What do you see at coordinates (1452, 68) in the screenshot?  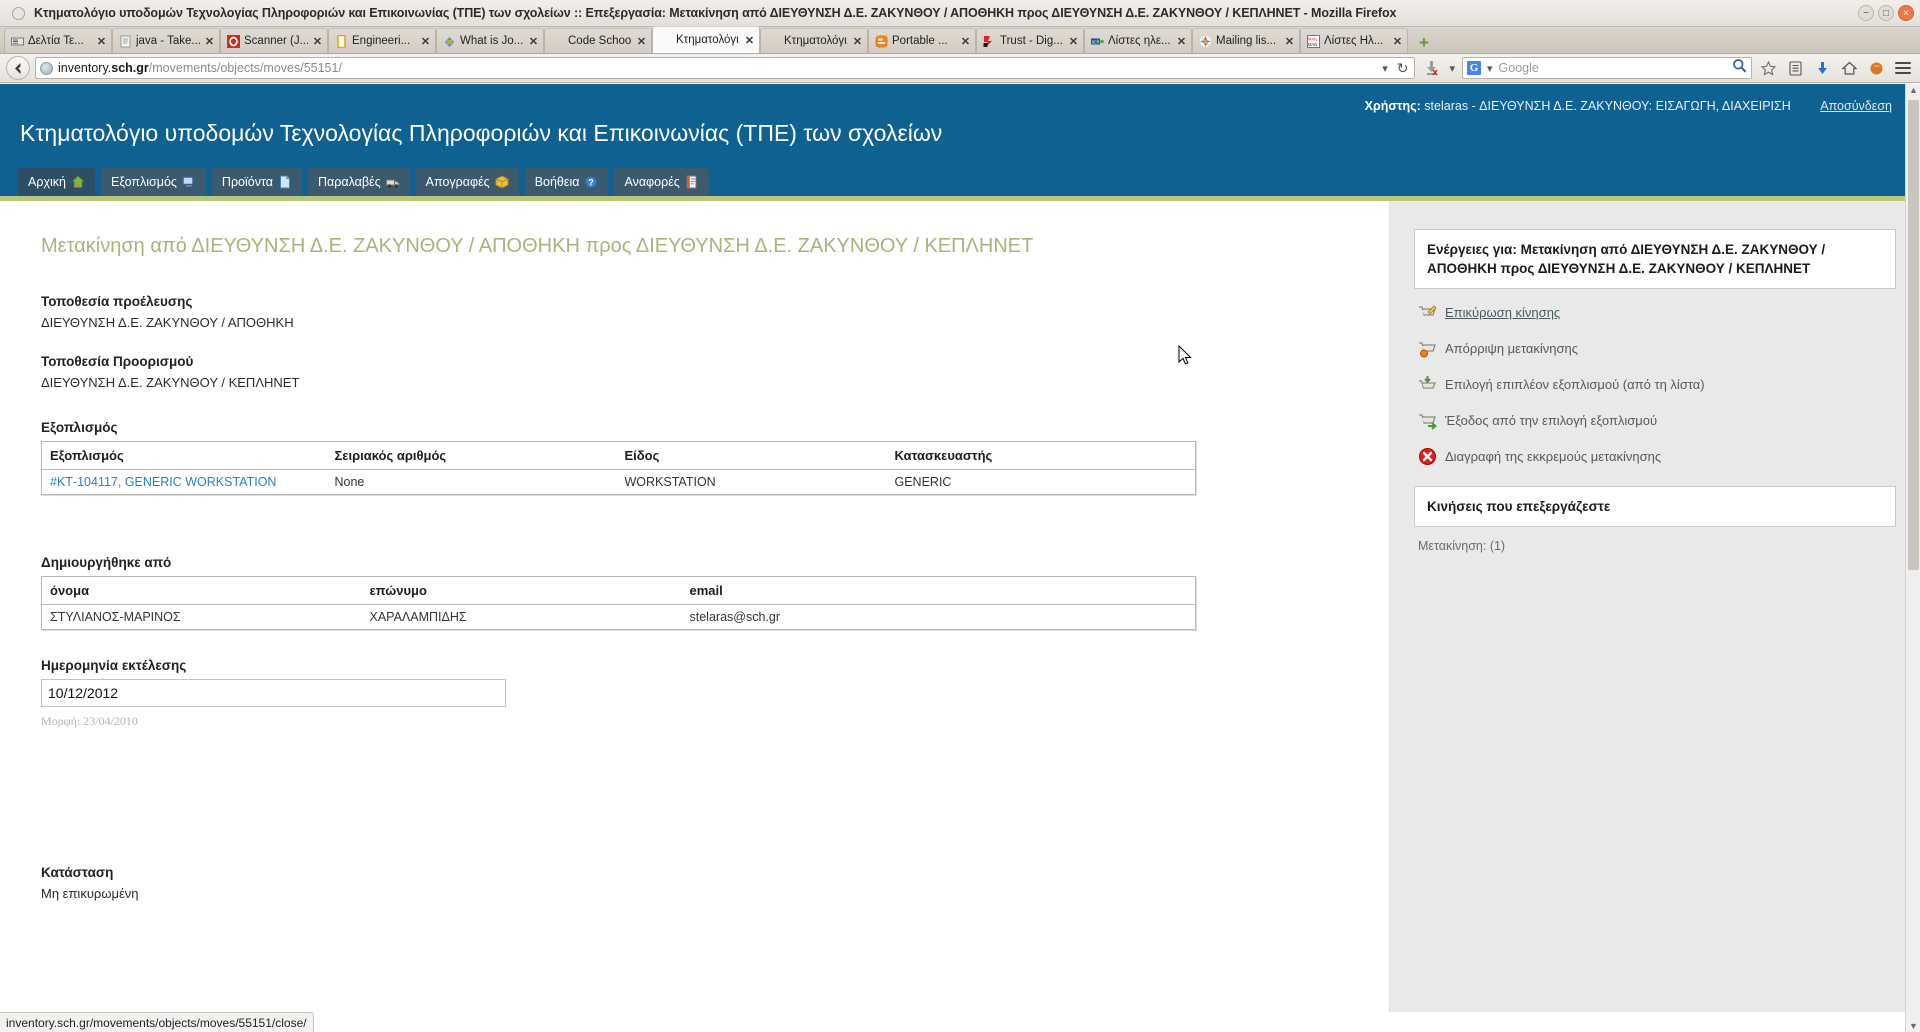 I see `download-caret-icon: ▾` at bounding box center [1452, 68].